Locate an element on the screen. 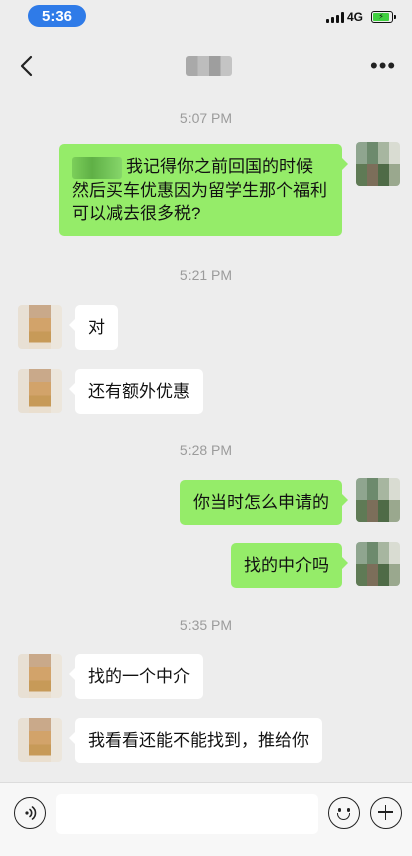 The image size is (412, 856). message-text: 找的一个中介 is located at coordinates (139, 676).